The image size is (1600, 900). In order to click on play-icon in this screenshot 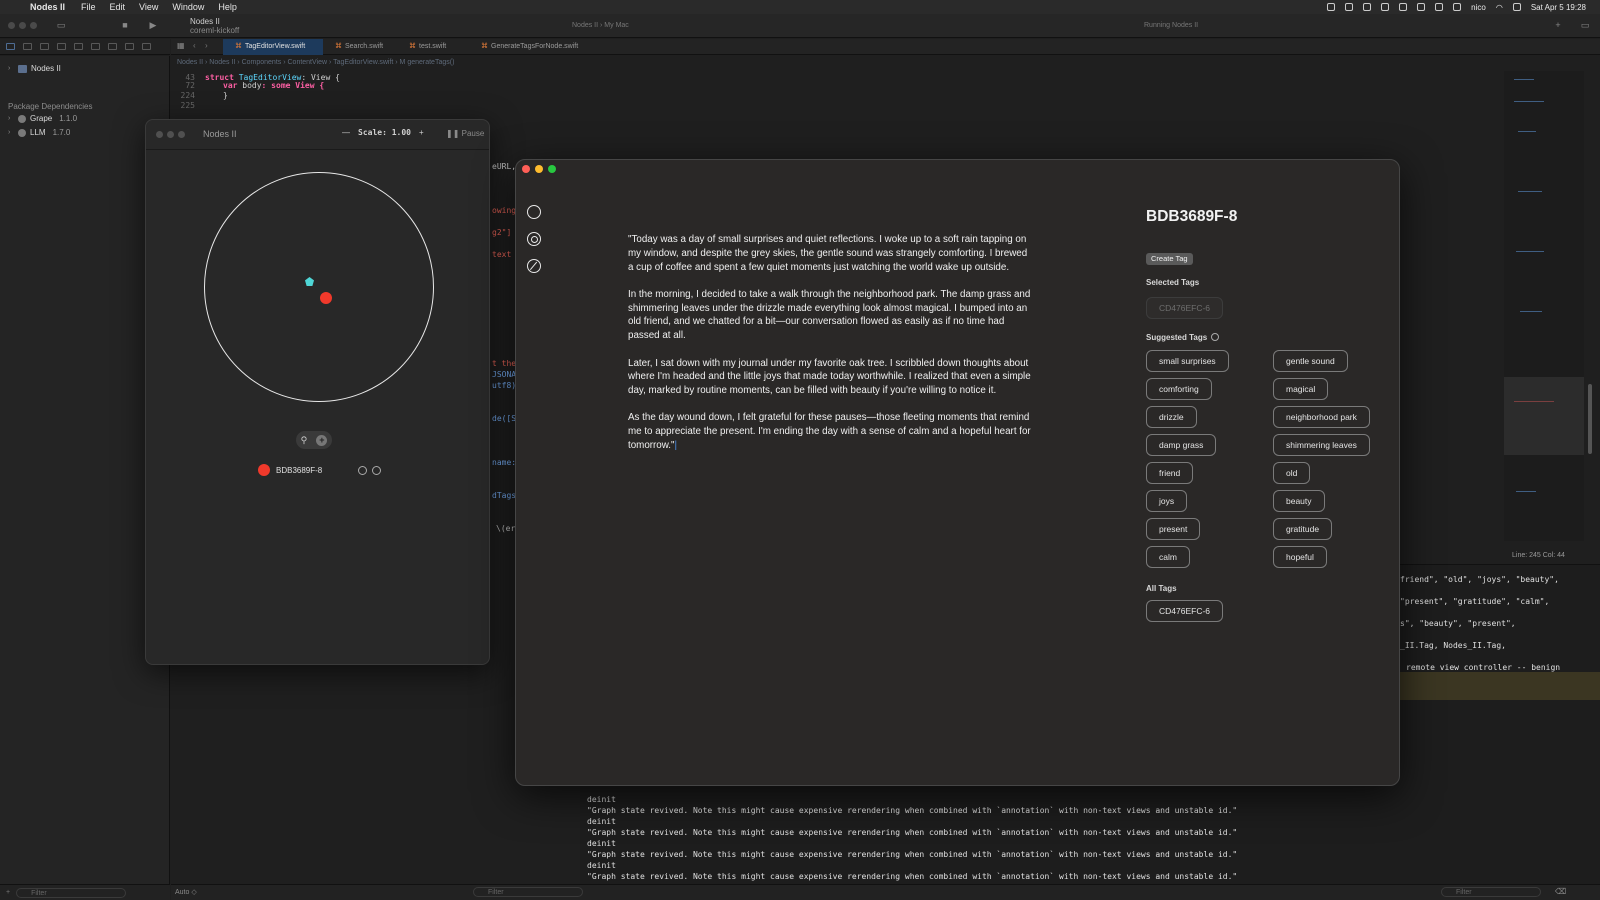, I will do `click(1439, 7)`.